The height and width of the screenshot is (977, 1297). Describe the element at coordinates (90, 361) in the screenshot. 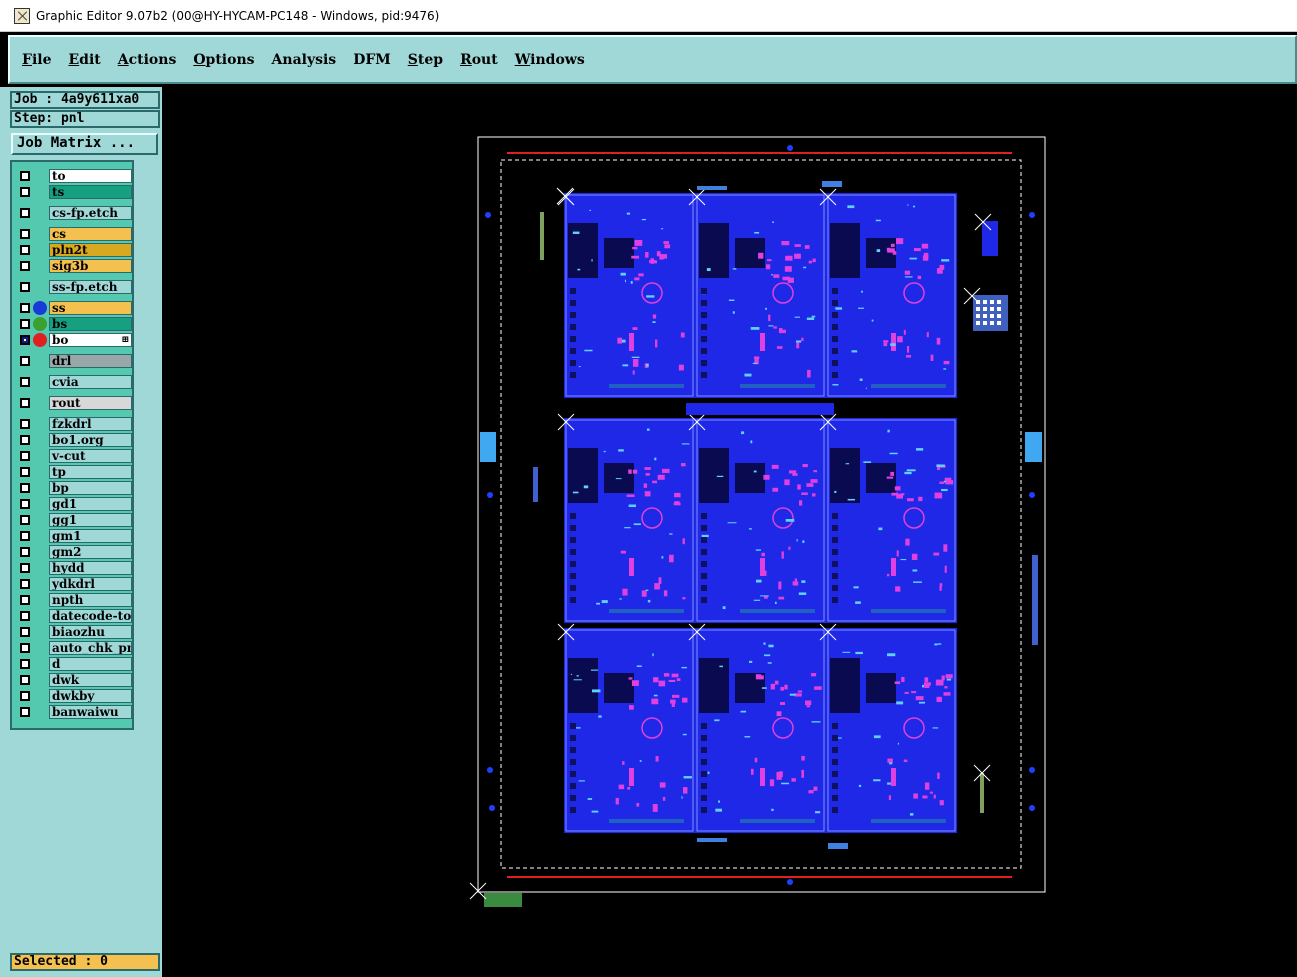

I see `layer-name: drl` at that location.